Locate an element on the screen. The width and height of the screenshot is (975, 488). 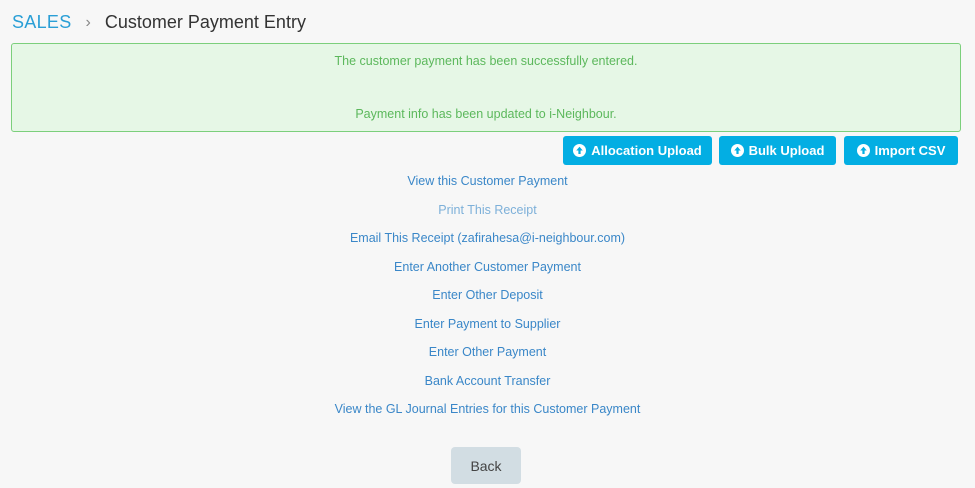
allocation-upload-label: Allocation Upload is located at coordinates (646, 150).